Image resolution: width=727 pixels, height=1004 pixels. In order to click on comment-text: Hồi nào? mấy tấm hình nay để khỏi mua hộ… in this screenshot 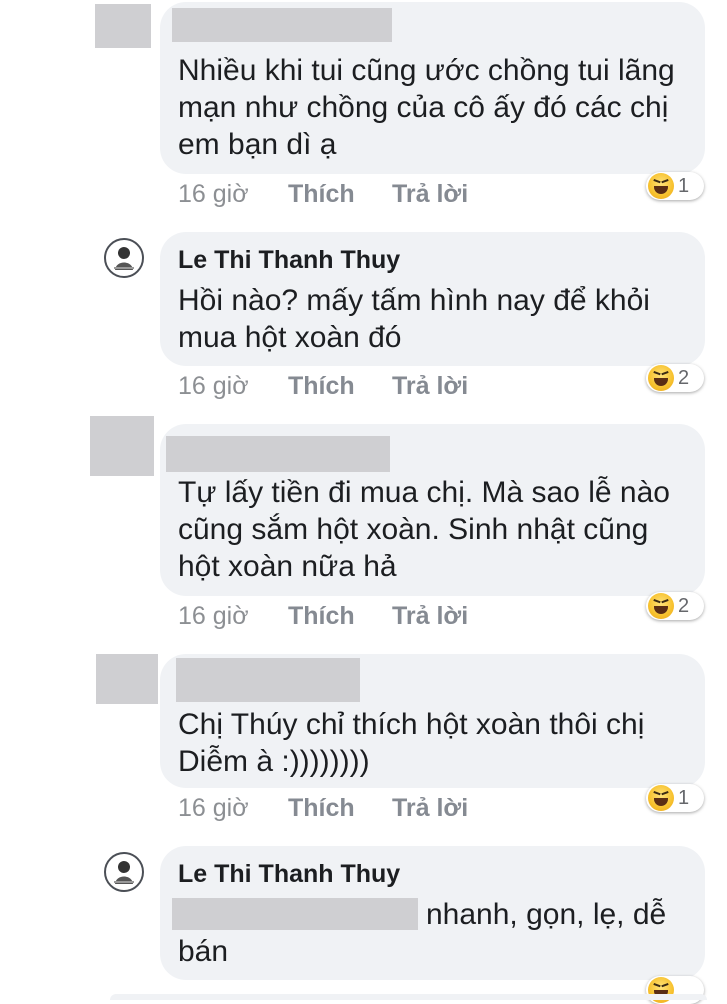, I will do `click(414, 319)`.